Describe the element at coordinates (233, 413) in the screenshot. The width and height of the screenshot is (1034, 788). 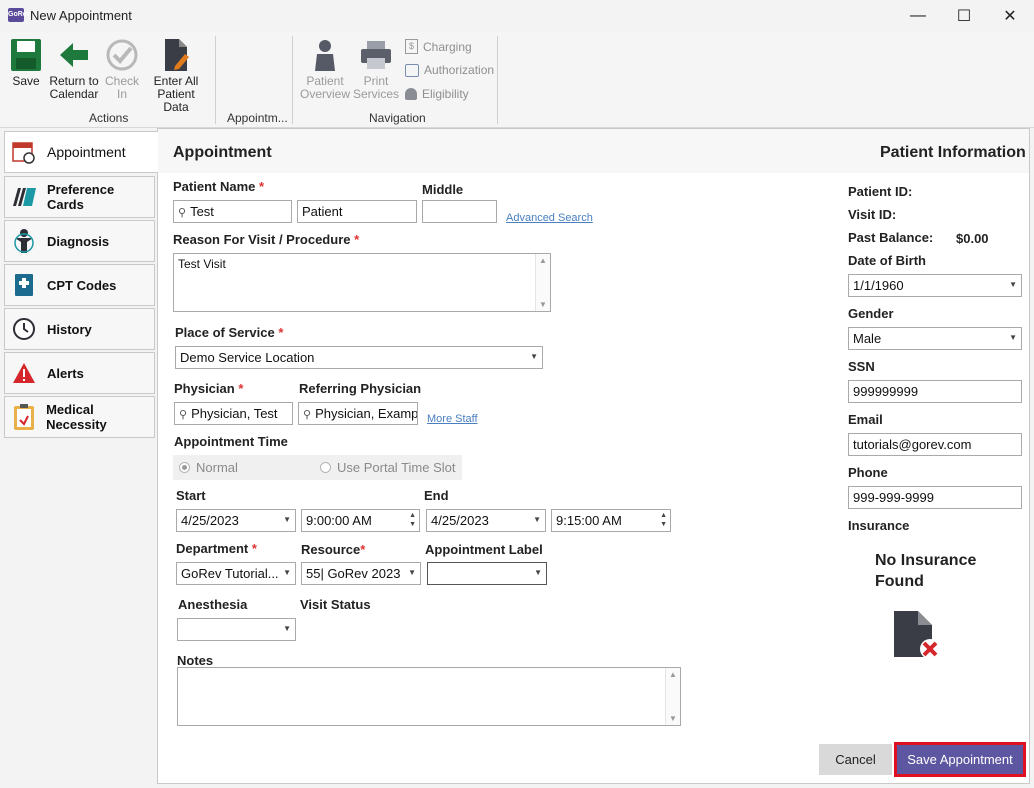
I see `physician-input: ⚲ Physician, Test` at that location.